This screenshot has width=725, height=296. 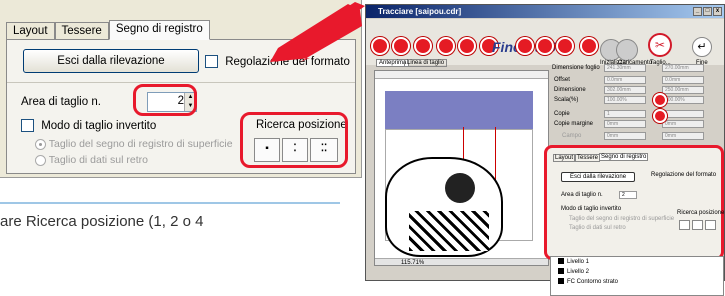 I want to click on field-label: Dimensione foglio, so click(x=576, y=68).